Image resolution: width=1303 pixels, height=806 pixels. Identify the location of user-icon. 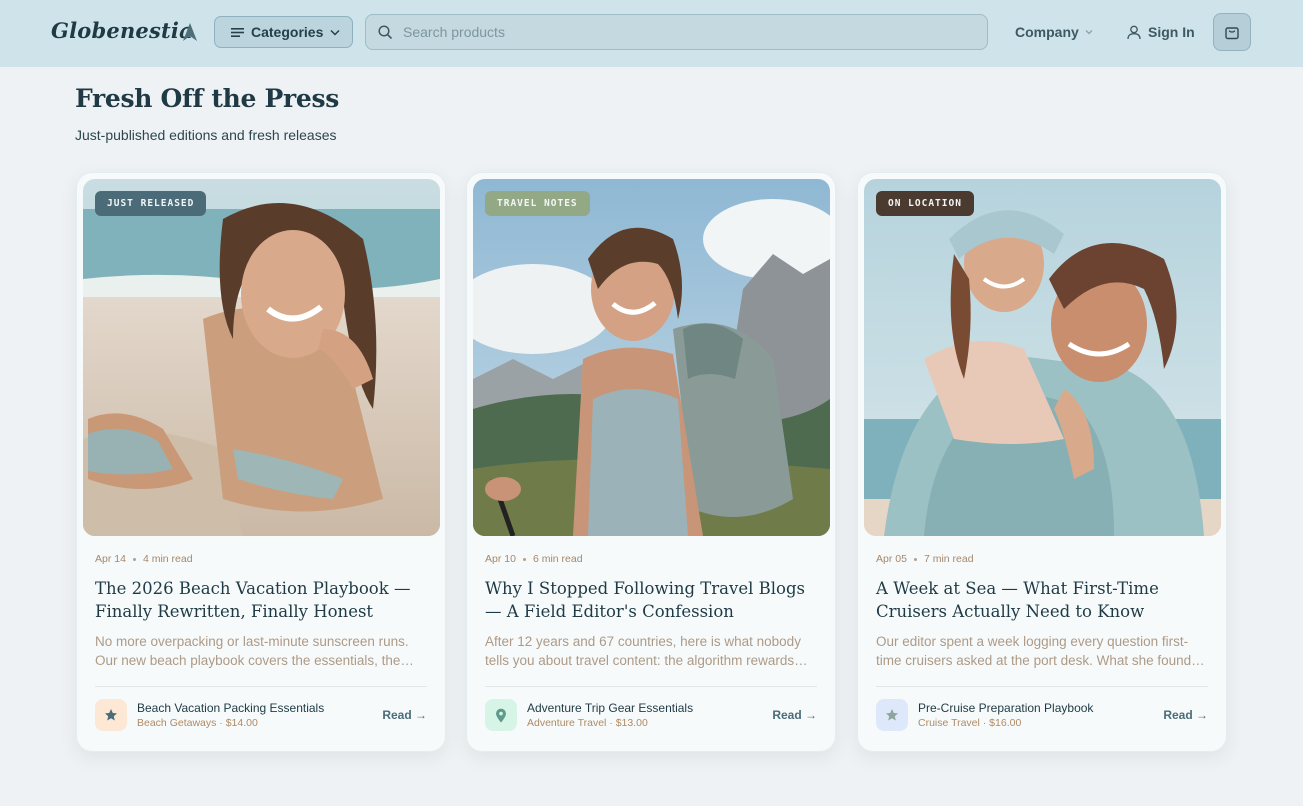
(1134, 32).